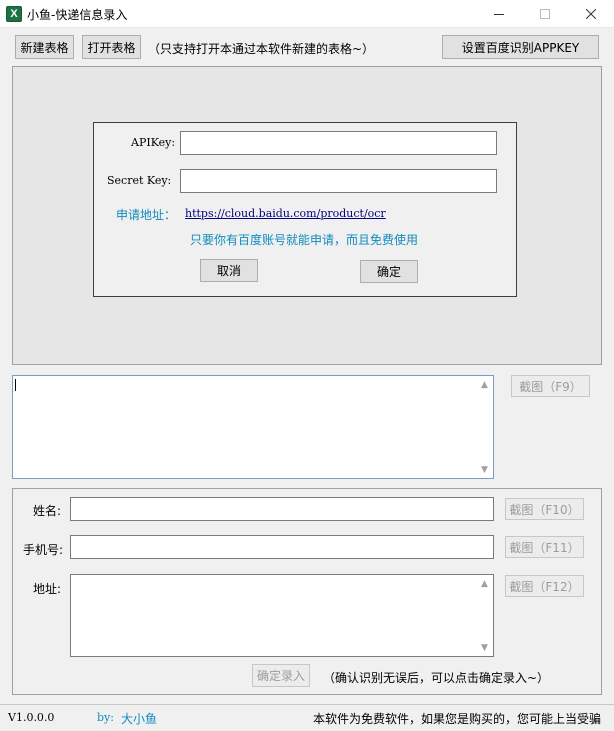 This screenshot has width=614, height=731. Describe the element at coordinates (15, 385) in the screenshot. I see `text-cursor` at that location.